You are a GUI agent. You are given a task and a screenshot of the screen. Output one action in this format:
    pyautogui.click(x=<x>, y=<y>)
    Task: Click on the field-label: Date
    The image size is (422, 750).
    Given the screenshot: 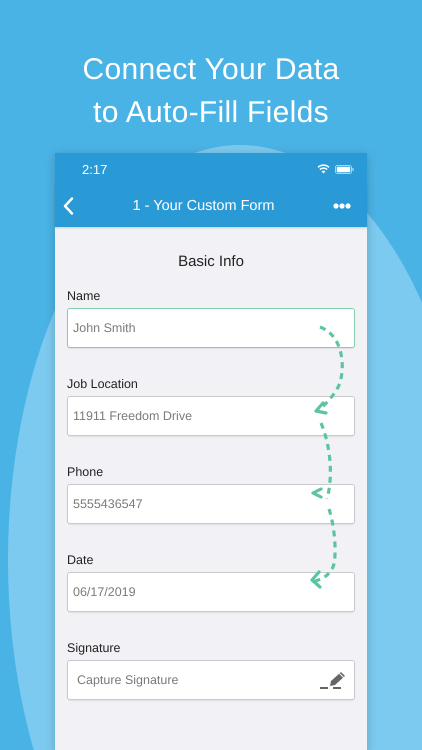 What is the action you would take?
    pyautogui.click(x=80, y=560)
    